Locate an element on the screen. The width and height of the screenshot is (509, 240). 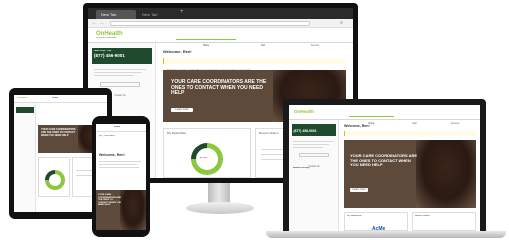
new-tab-icon: + is located at coordinates (182, 12).